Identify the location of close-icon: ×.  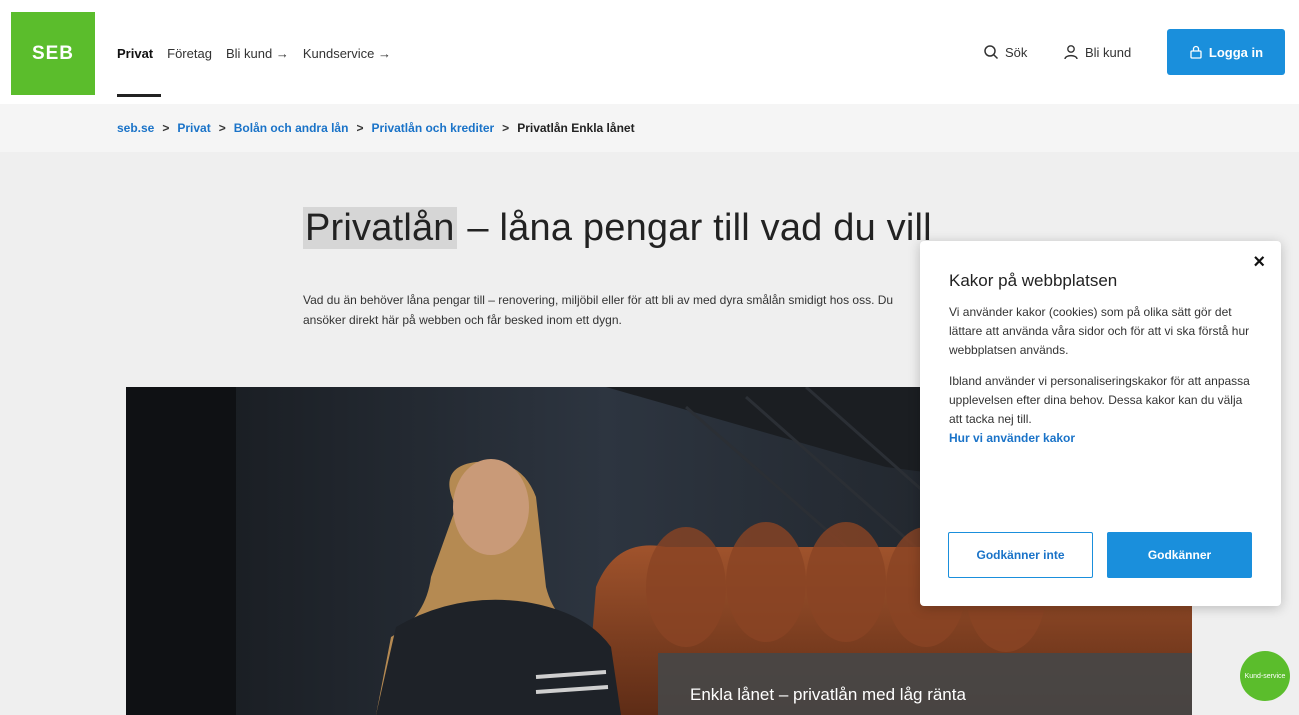
(1259, 262).